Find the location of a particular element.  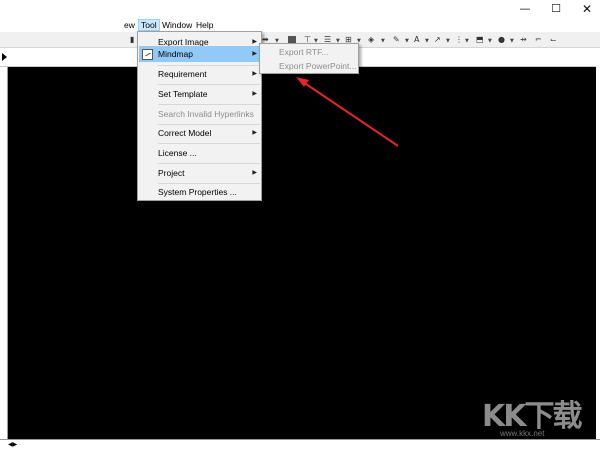

title-bar: — ☐ ✕ is located at coordinates (300, 9).